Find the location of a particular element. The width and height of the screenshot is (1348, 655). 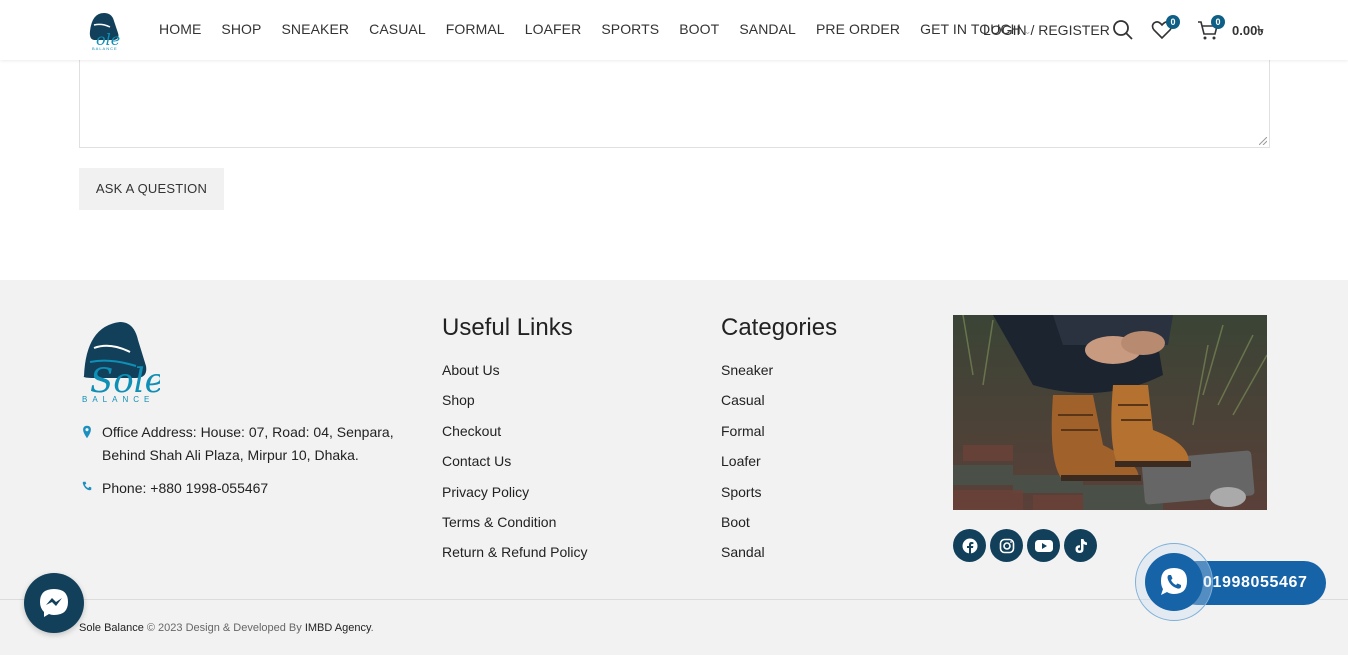

link-privacy-policy: Privacy Policy is located at coordinates (515, 499).